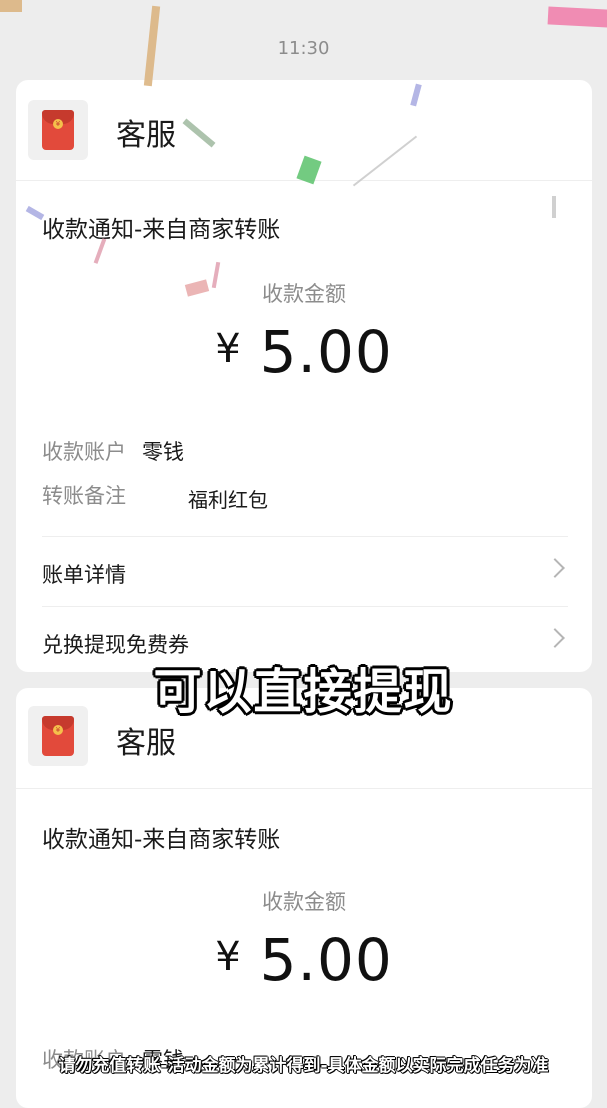 This screenshot has width=607, height=1108. Describe the element at coordinates (84, 575) in the screenshot. I see `link-label: 账单详情` at that location.